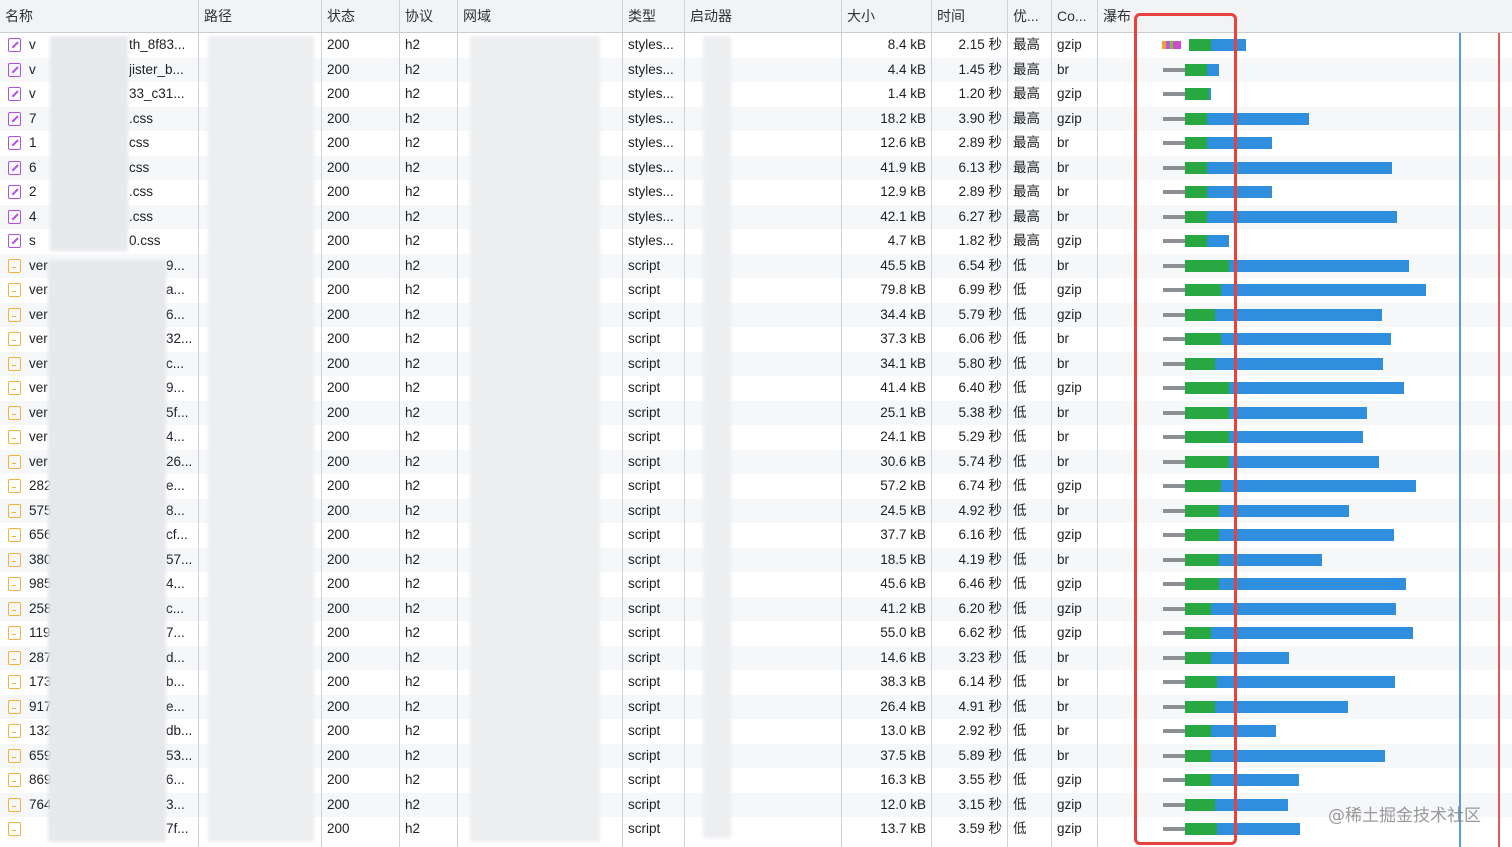 Image resolution: width=1512 pixels, height=847 pixels. I want to click on load-event-line, so click(1499, 440).